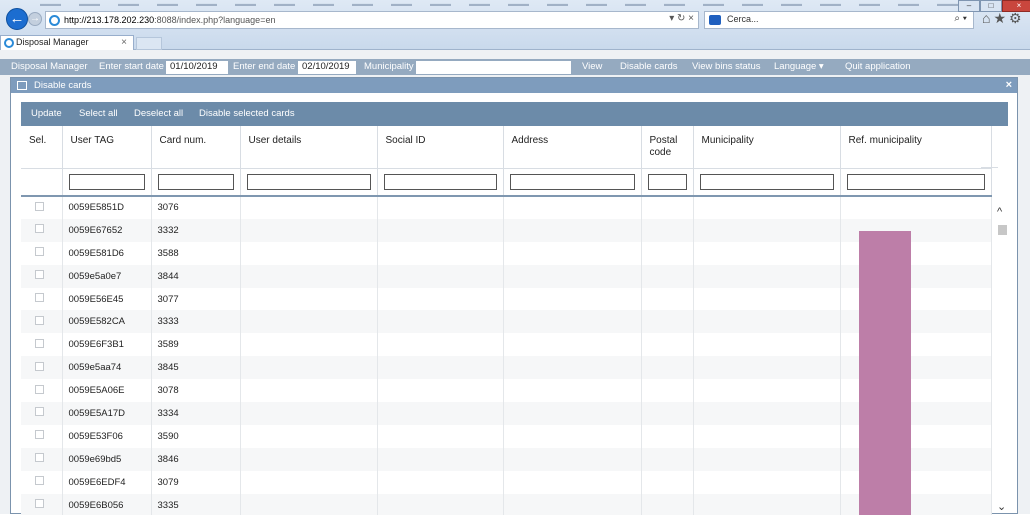 The image size is (1030, 515). What do you see at coordinates (309, 147) in the screenshot?
I see `column-header: User details` at bounding box center [309, 147].